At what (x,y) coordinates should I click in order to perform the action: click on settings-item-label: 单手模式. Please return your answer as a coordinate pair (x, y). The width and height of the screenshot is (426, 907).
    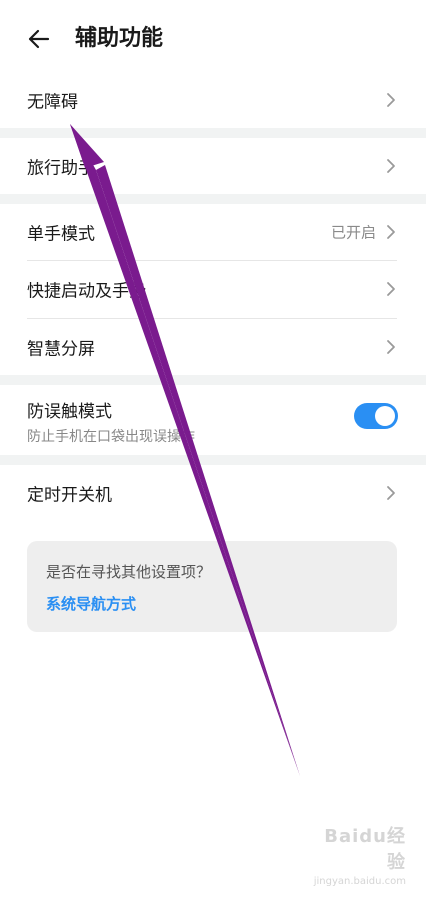
    Looking at the image, I should click on (61, 234).